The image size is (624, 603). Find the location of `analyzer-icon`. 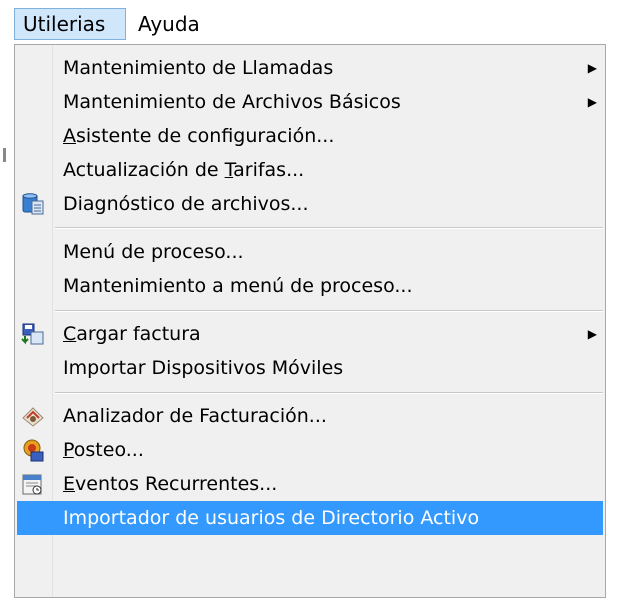

analyzer-icon is located at coordinates (33, 416).